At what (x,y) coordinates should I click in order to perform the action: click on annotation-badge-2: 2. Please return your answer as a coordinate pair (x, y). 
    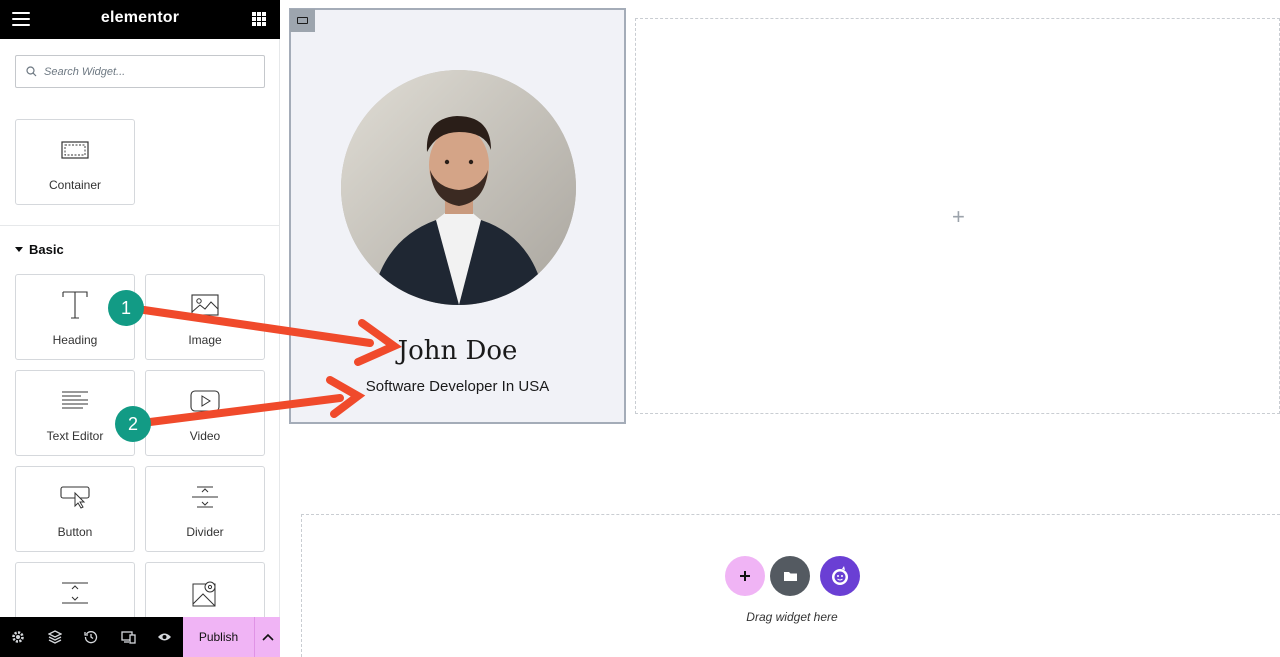
    Looking at the image, I should click on (133, 424).